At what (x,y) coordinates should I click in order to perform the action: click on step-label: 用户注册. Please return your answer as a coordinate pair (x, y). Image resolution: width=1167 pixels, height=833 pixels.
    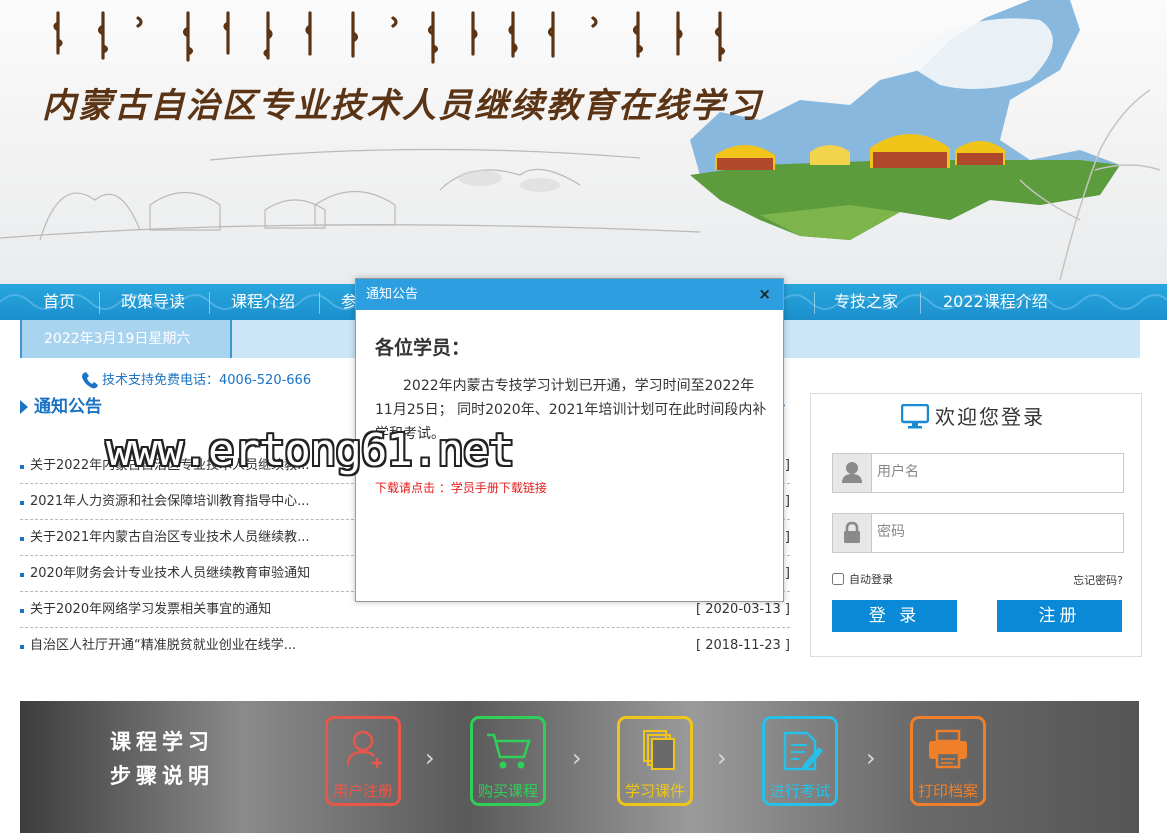
    Looking at the image, I should click on (362, 791).